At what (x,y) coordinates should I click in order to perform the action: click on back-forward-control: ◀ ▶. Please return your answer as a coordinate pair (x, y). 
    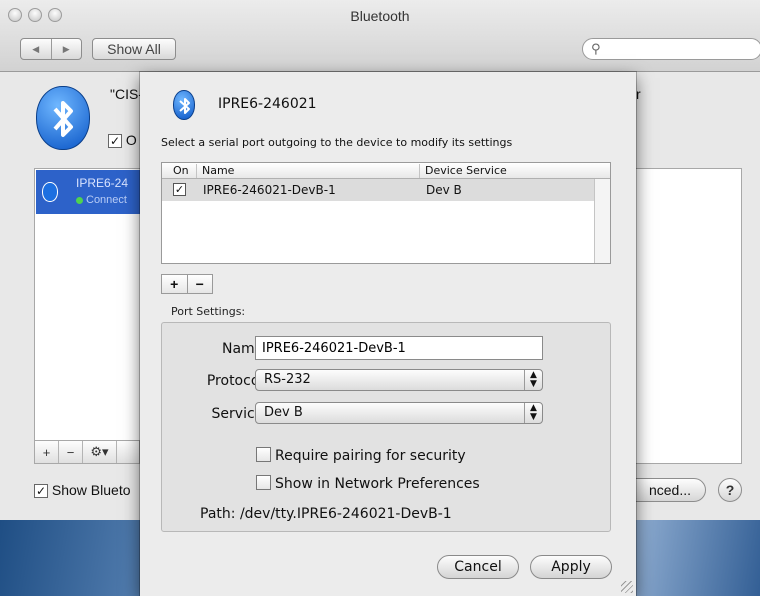
    Looking at the image, I should click on (51, 49).